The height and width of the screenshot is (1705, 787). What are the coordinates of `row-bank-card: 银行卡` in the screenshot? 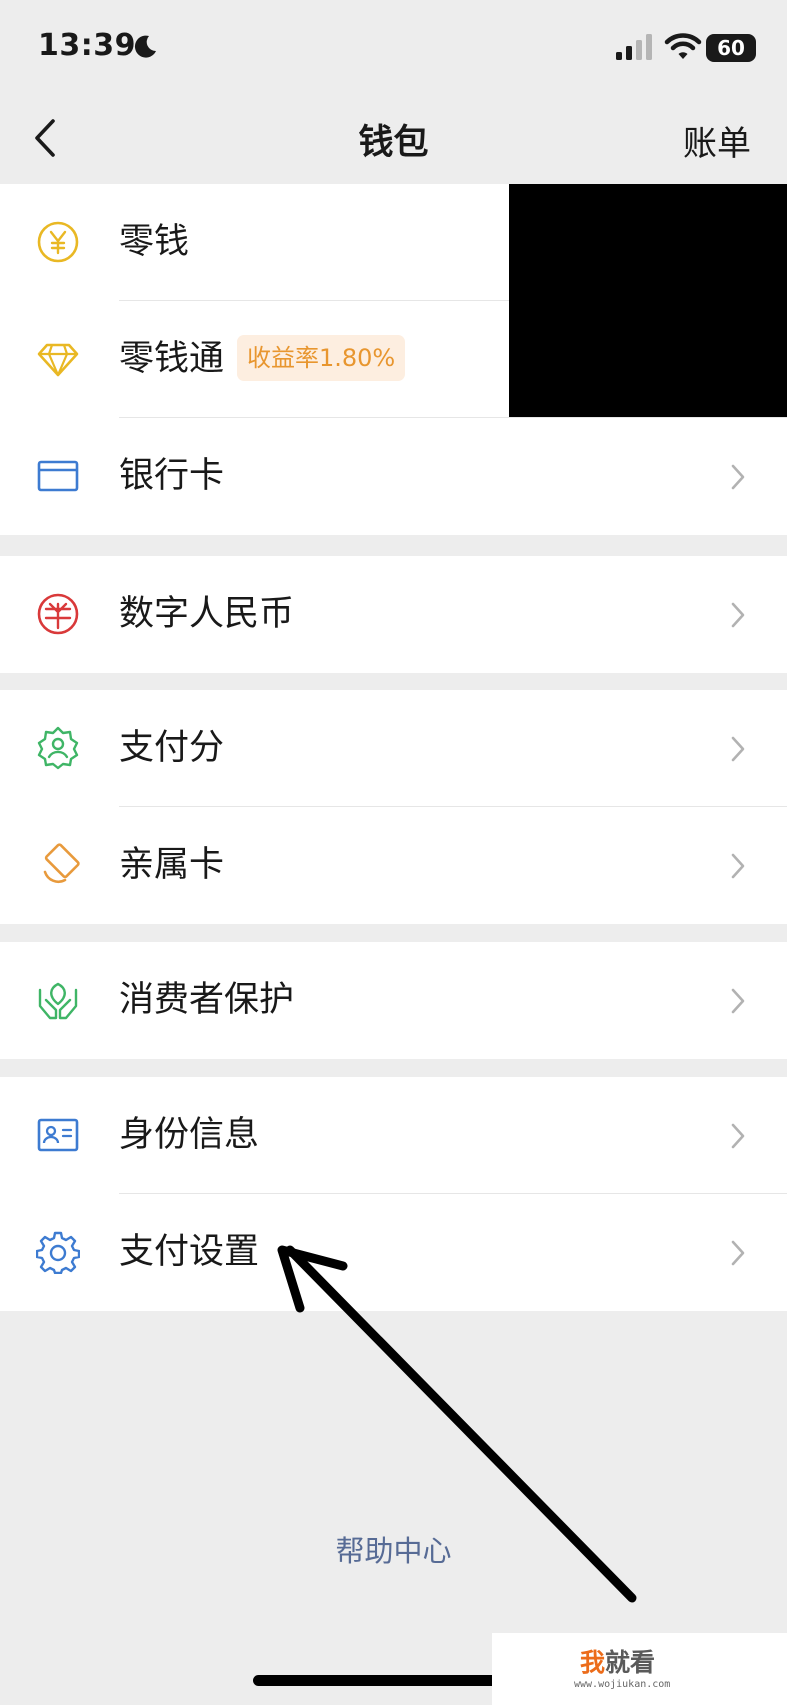 It's located at (393, 476).